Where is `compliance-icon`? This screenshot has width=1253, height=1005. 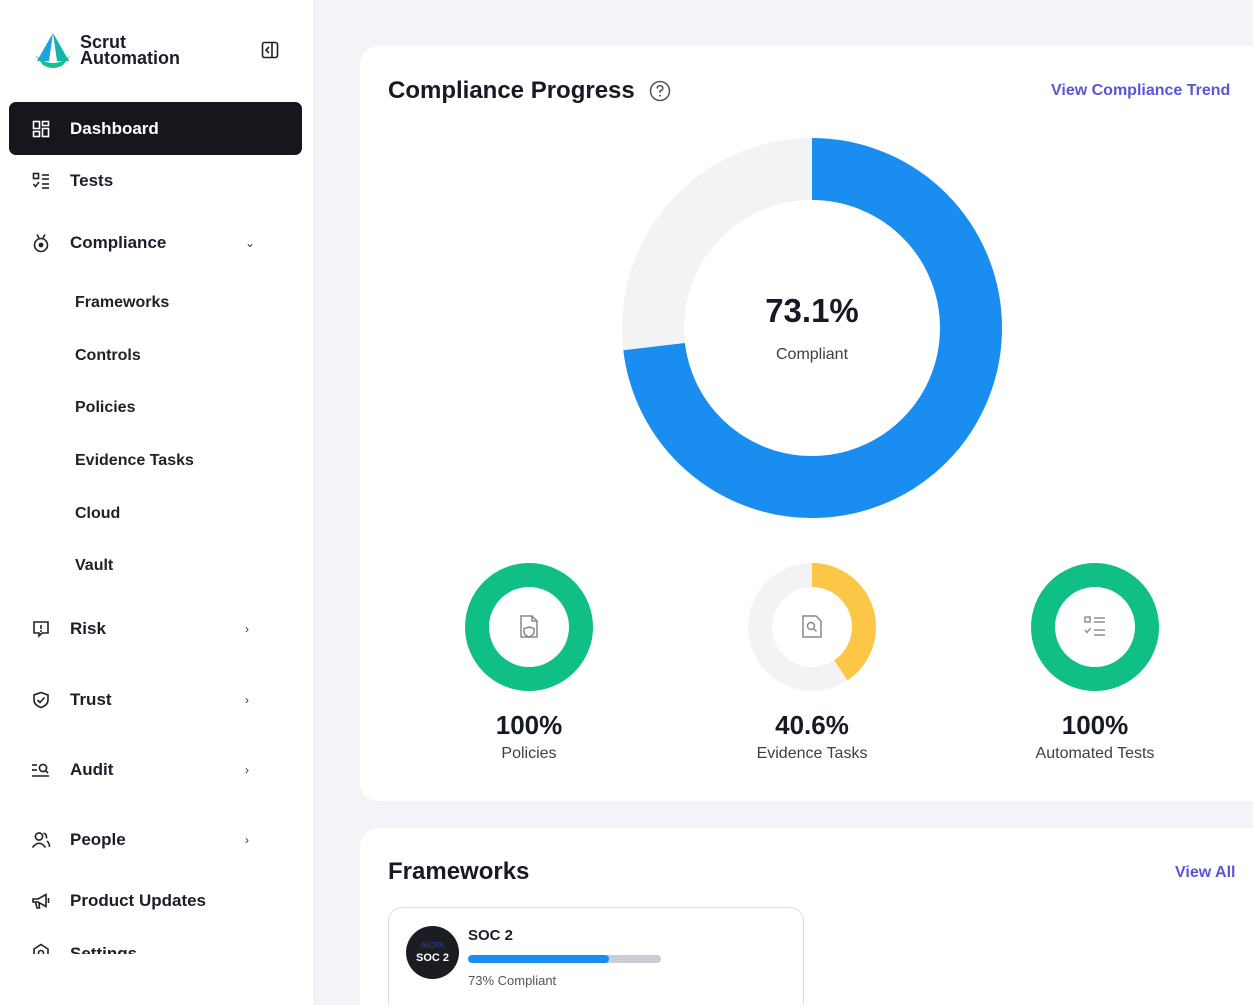
compliance-icon is located at coordinates (41, 243).